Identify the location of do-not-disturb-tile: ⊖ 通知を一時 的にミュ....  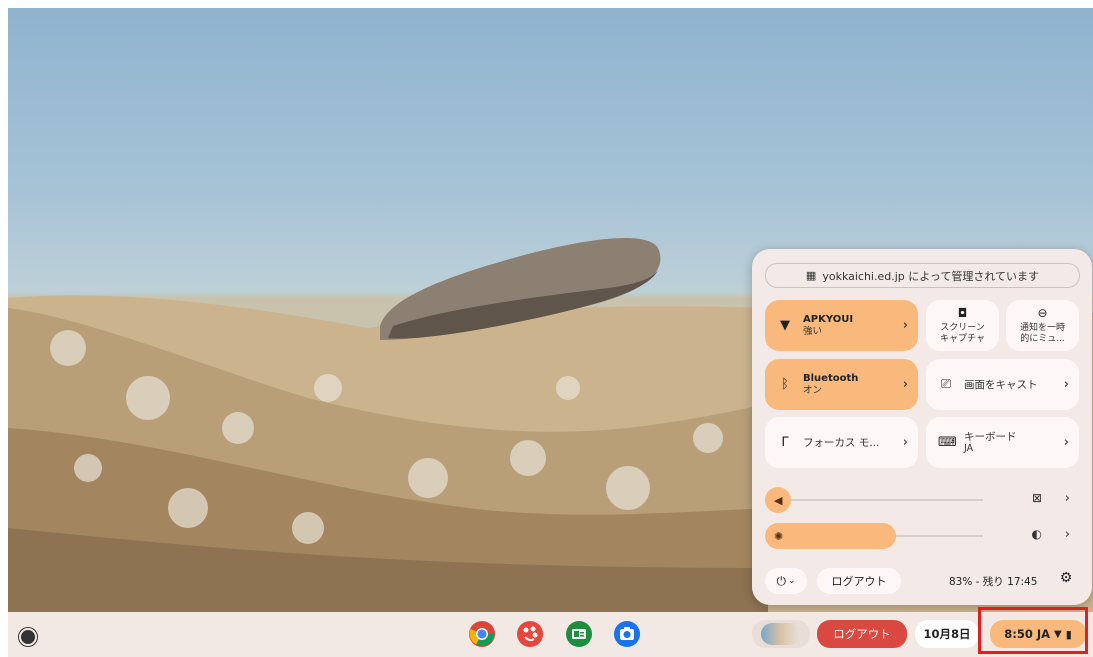
(1042, 325).